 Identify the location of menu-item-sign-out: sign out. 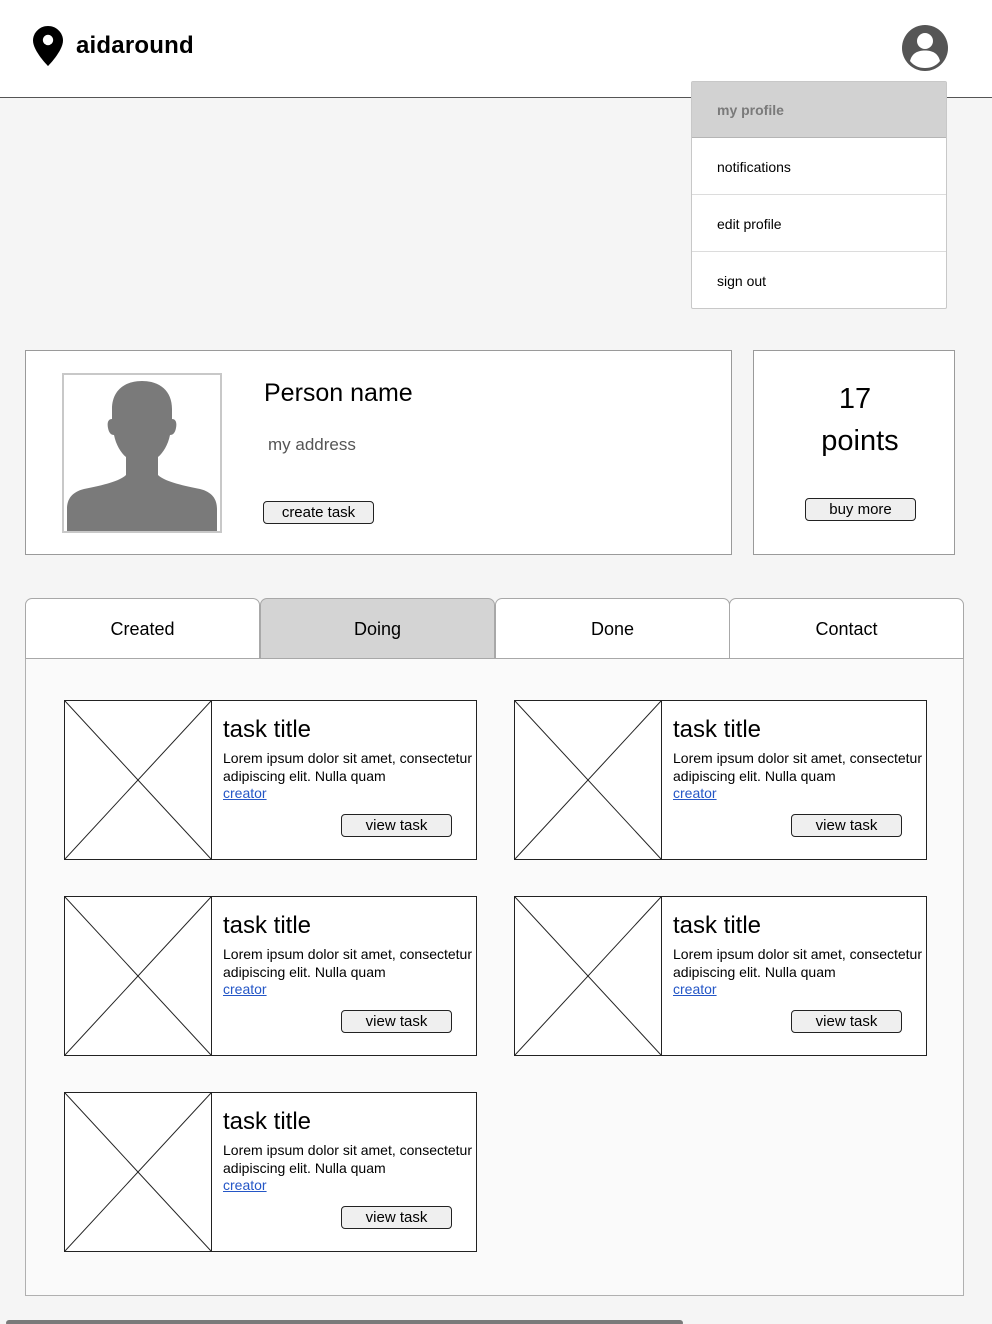
(819, 281).